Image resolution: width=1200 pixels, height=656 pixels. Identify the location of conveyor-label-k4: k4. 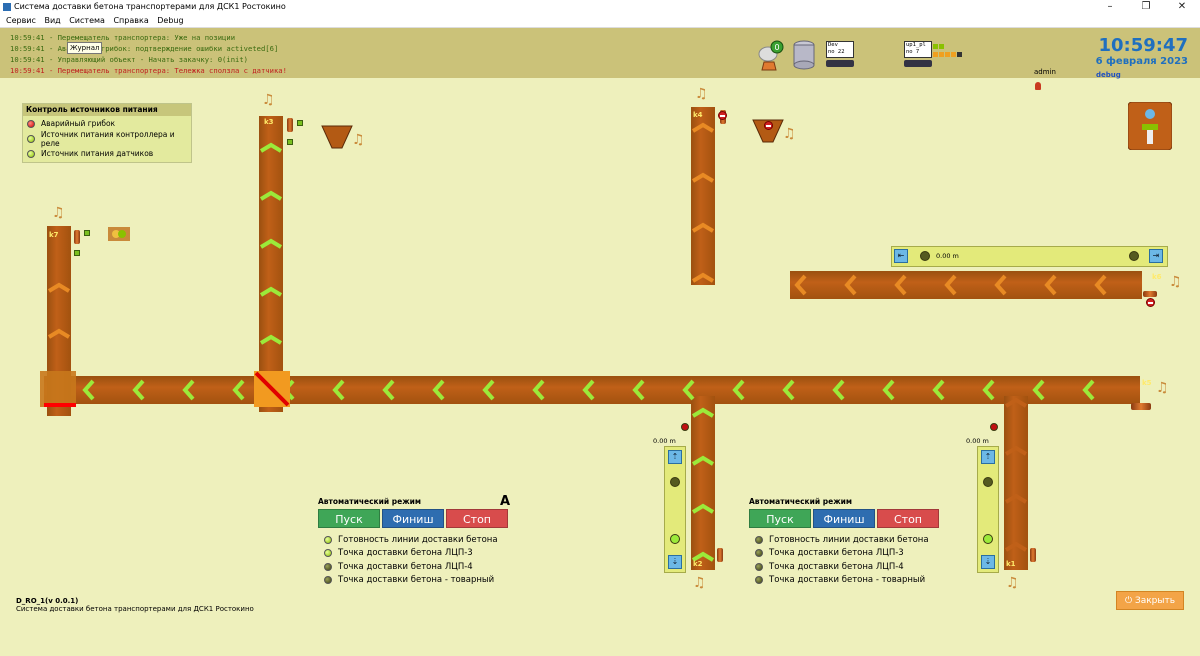
(698, 115).